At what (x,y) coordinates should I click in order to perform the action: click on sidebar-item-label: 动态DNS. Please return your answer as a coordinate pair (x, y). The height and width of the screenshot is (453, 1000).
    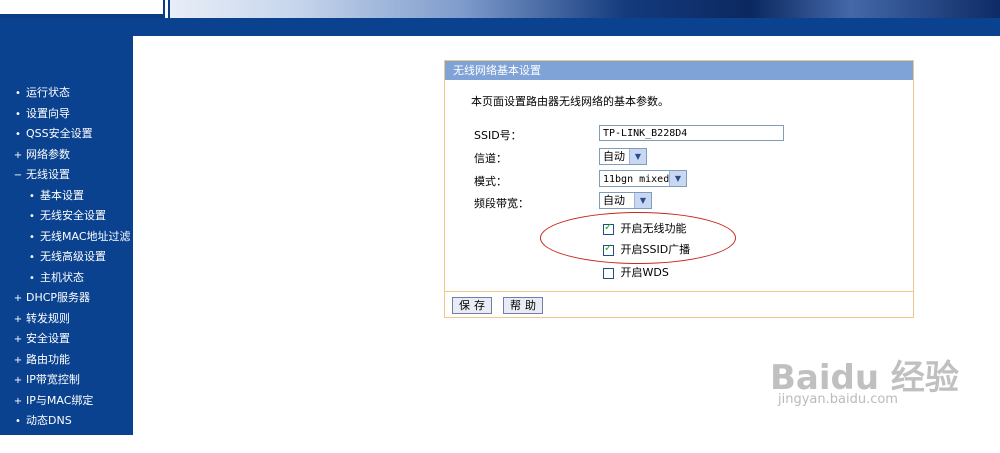
    Looking at the image, I should click on (49, 420).